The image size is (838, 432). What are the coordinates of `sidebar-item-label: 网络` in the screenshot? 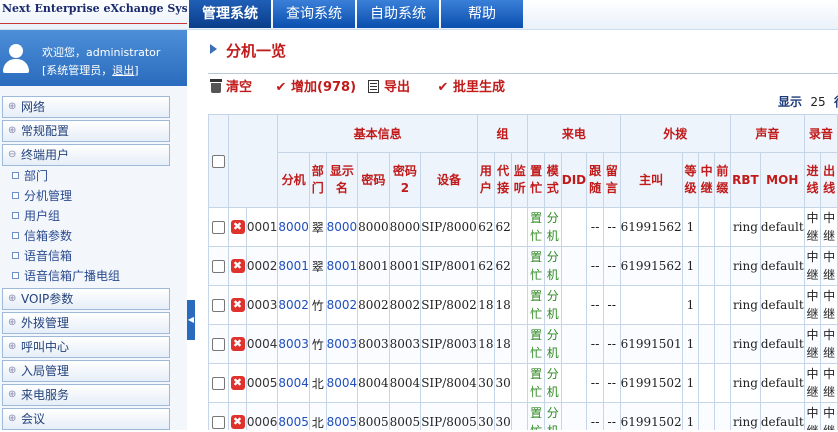 It's located at (33, 107).